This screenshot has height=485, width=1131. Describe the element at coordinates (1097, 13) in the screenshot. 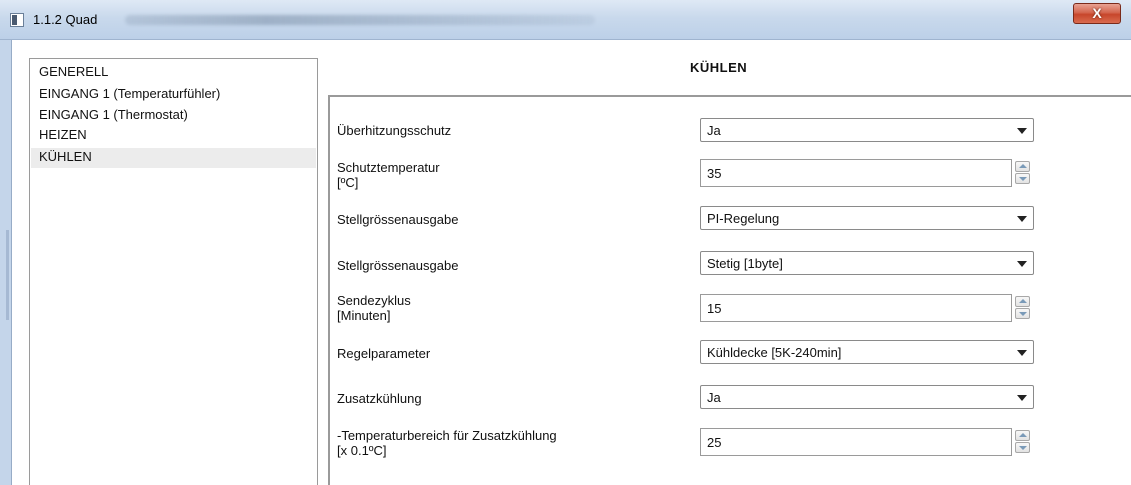

I see `close-button: X` at that location.